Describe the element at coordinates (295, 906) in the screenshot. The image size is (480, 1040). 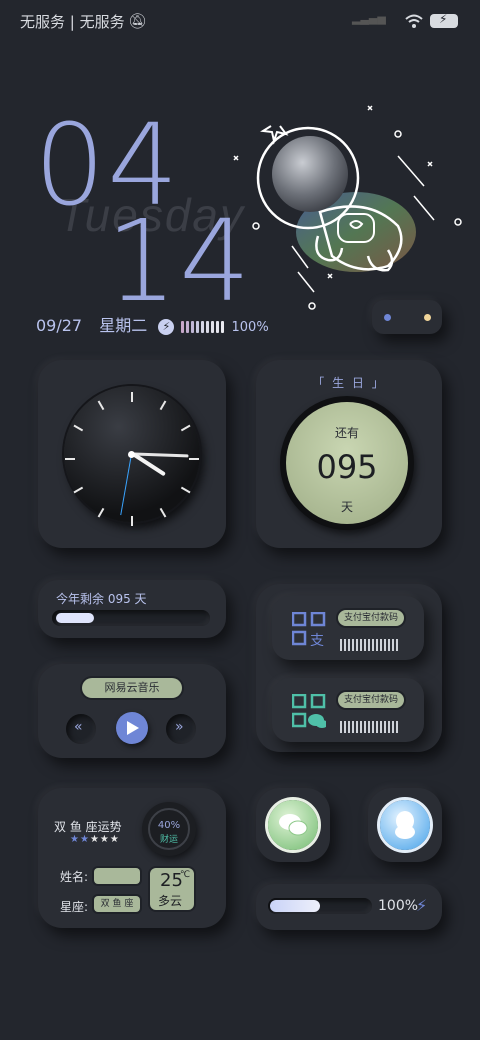
I see `battery-fill` at that location.